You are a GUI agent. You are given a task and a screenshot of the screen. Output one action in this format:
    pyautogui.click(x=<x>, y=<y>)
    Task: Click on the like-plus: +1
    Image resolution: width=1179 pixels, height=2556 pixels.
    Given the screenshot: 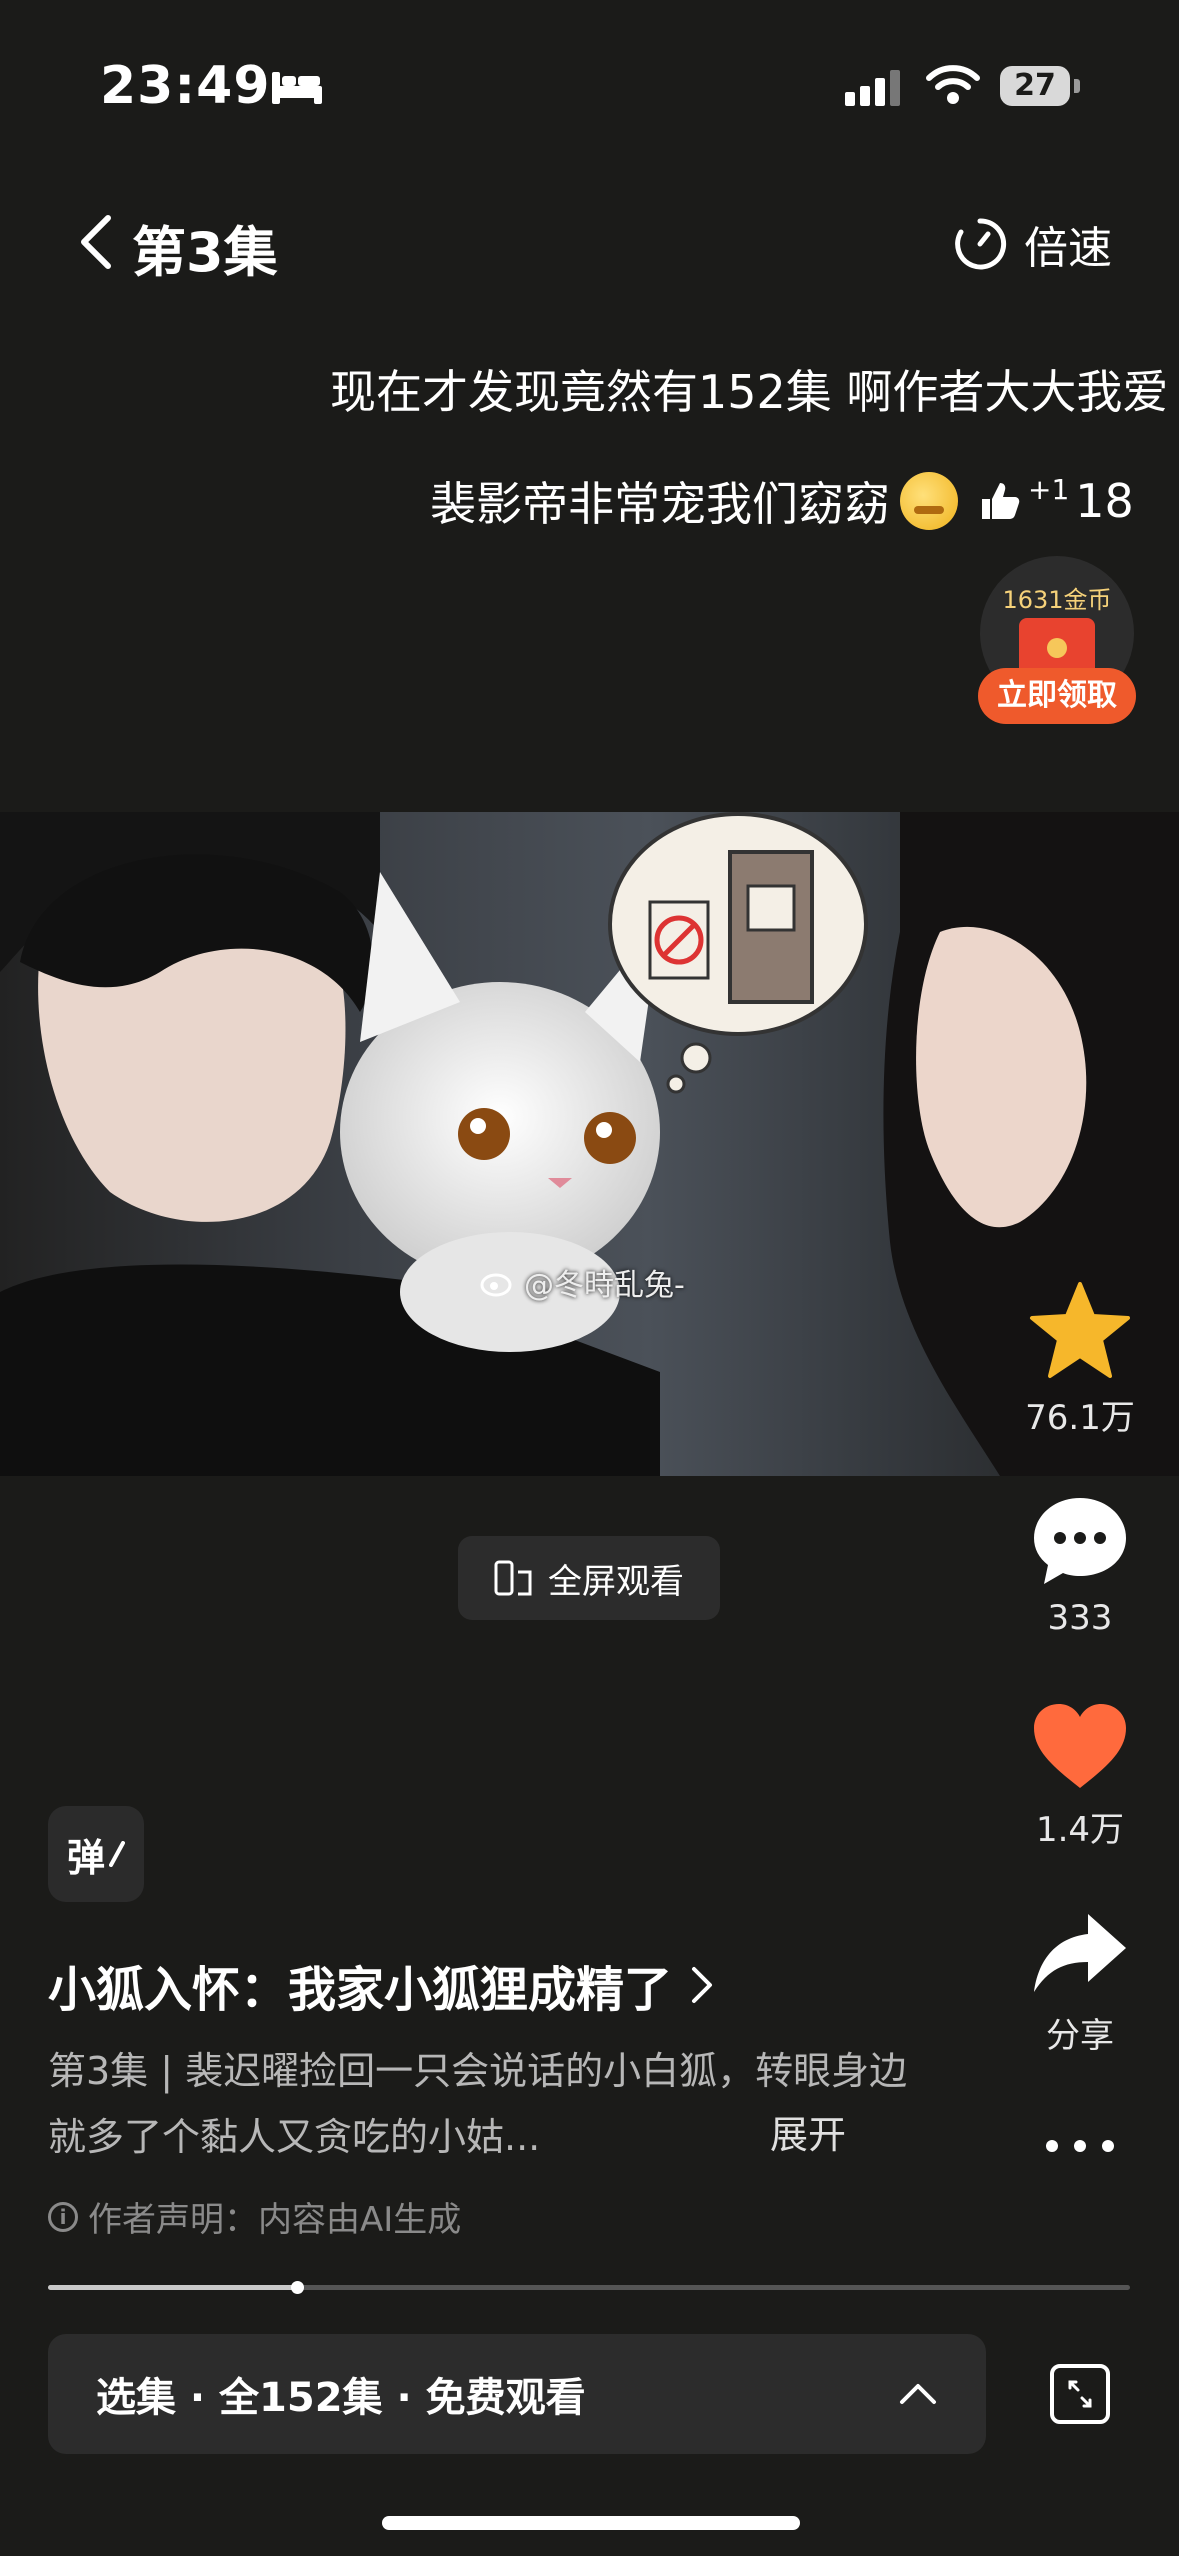 What is the action you would take?
    pyautogui.click(x=1049, y=489)
    